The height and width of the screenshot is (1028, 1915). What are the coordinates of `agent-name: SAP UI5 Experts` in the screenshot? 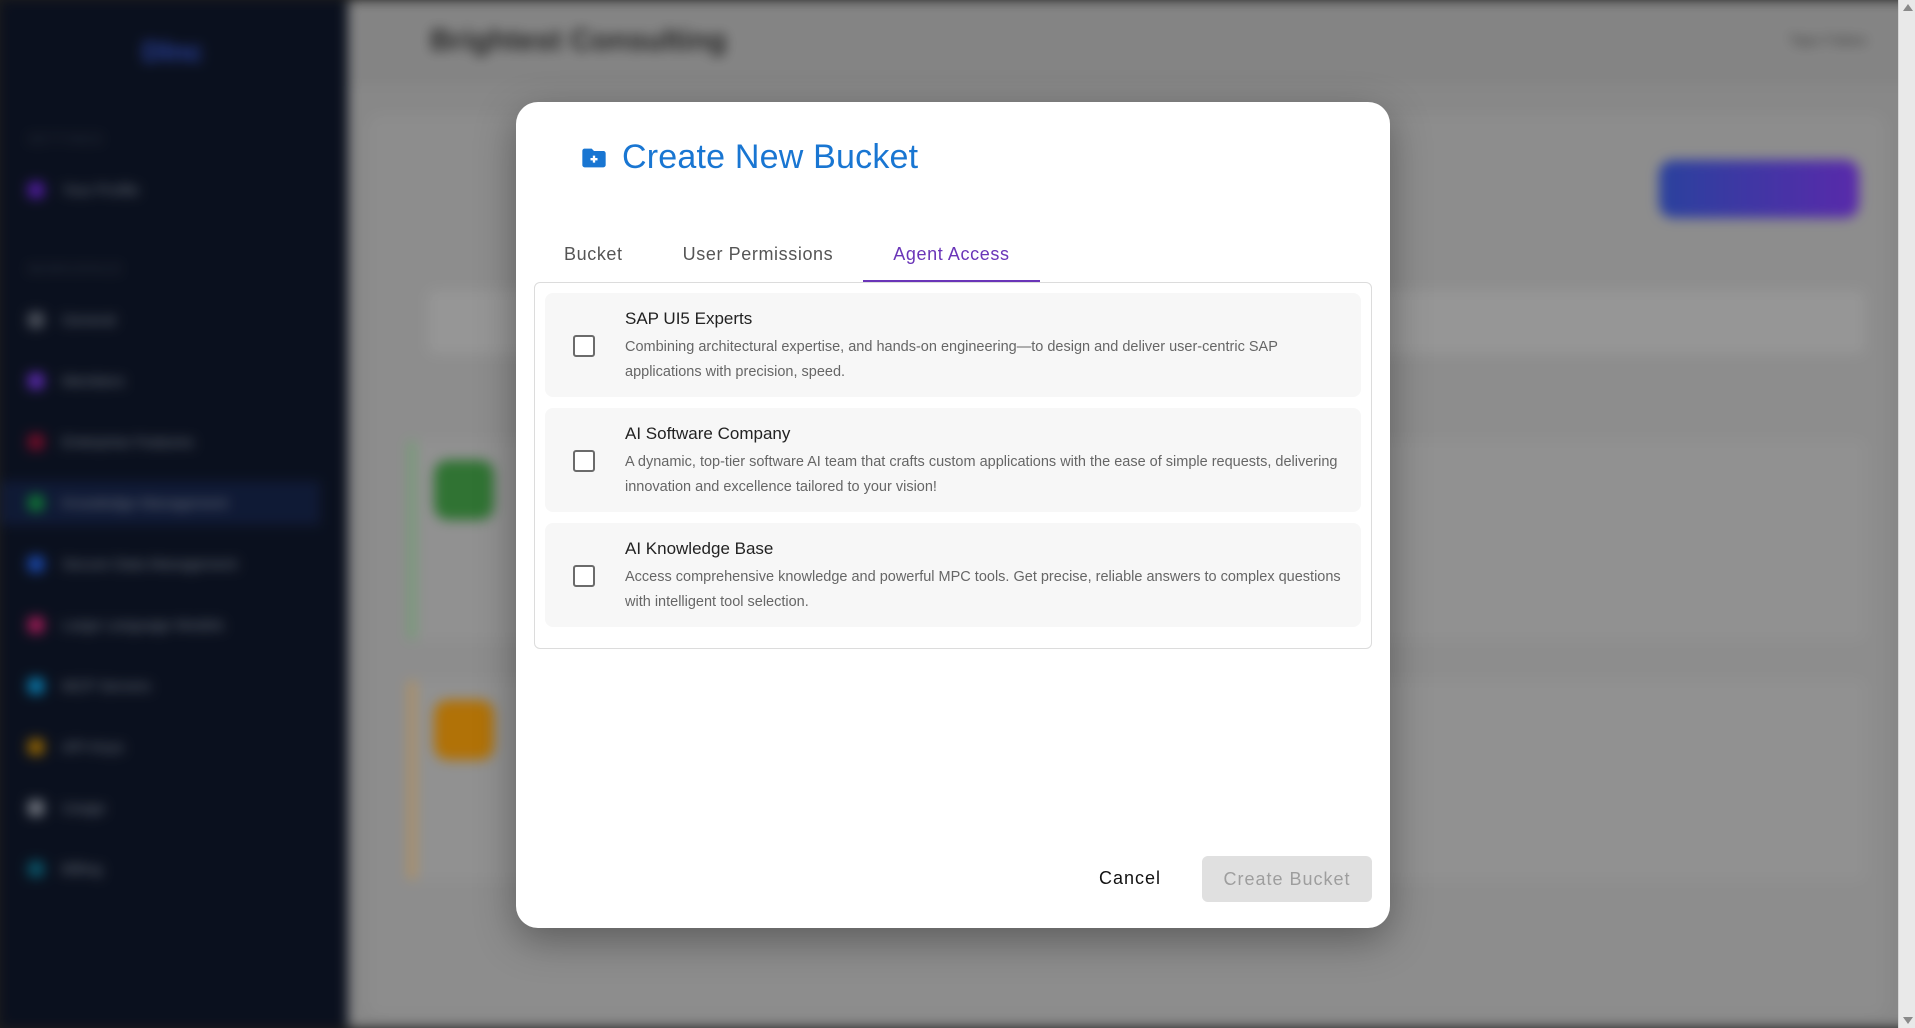 It's located at (689, 318).